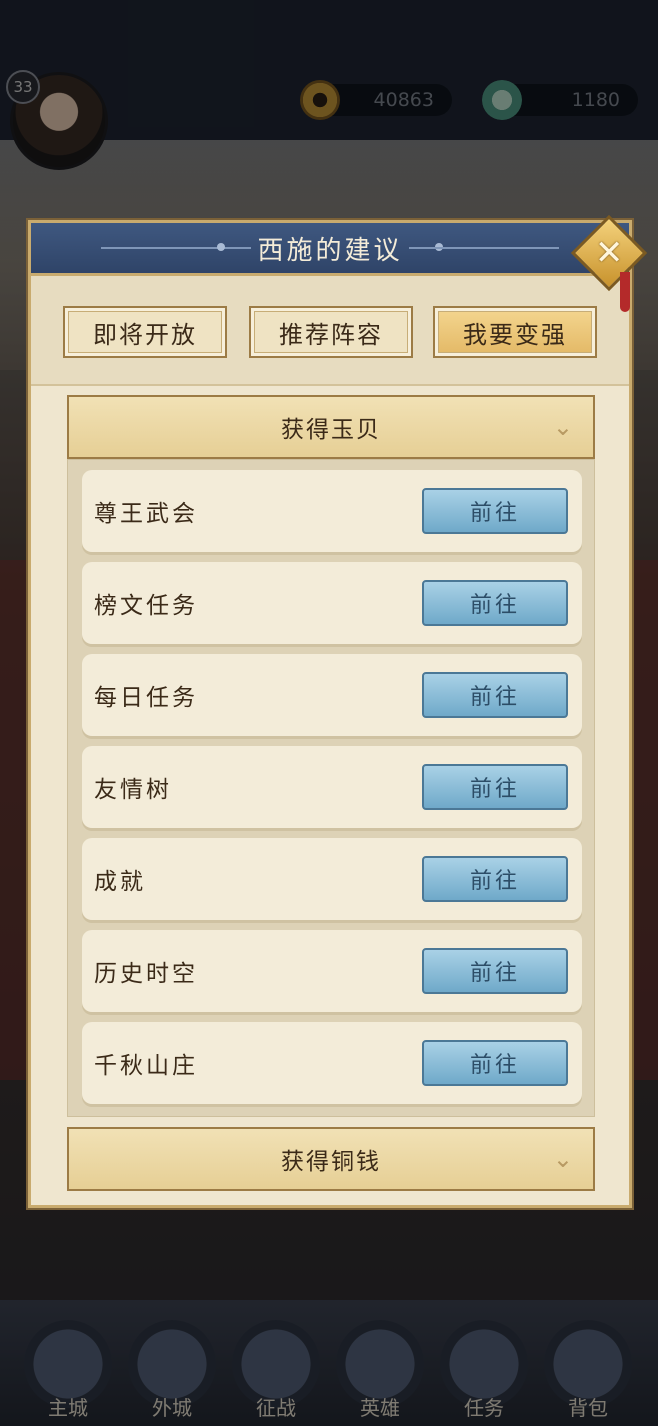 The height and width of the screenshot is (1426, 658). I want to click on list-item: 友情树 前往, so click(332, 787).